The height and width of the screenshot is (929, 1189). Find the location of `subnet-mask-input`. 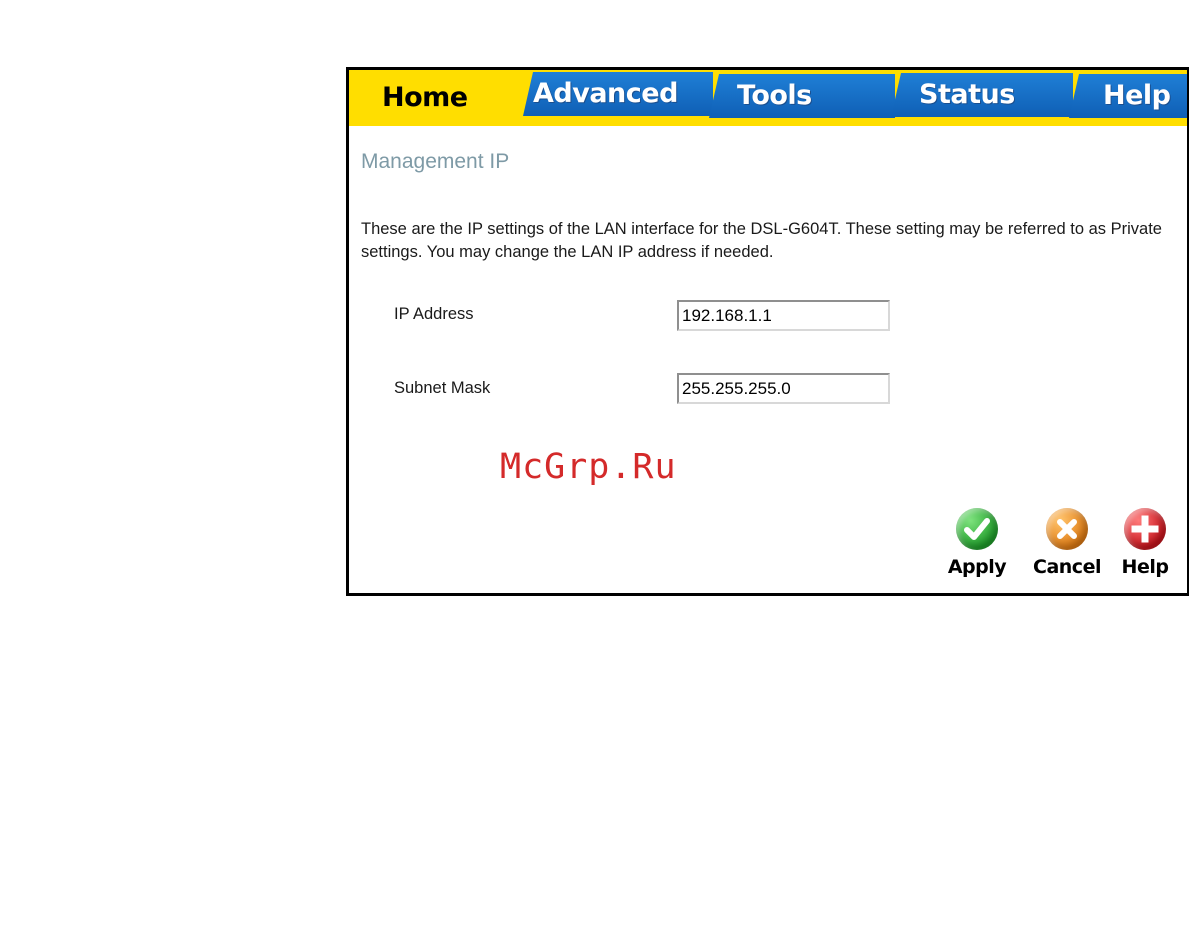

subnet-mask-input is located at coordinates (783, 388).